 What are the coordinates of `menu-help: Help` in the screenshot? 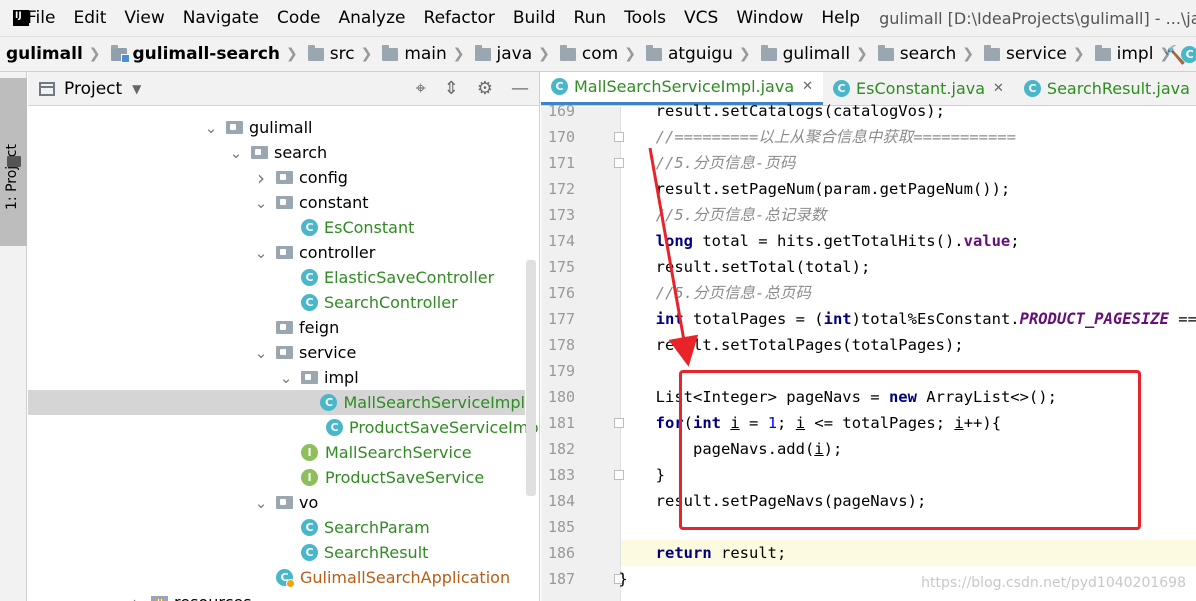 It's located at (840, 18).